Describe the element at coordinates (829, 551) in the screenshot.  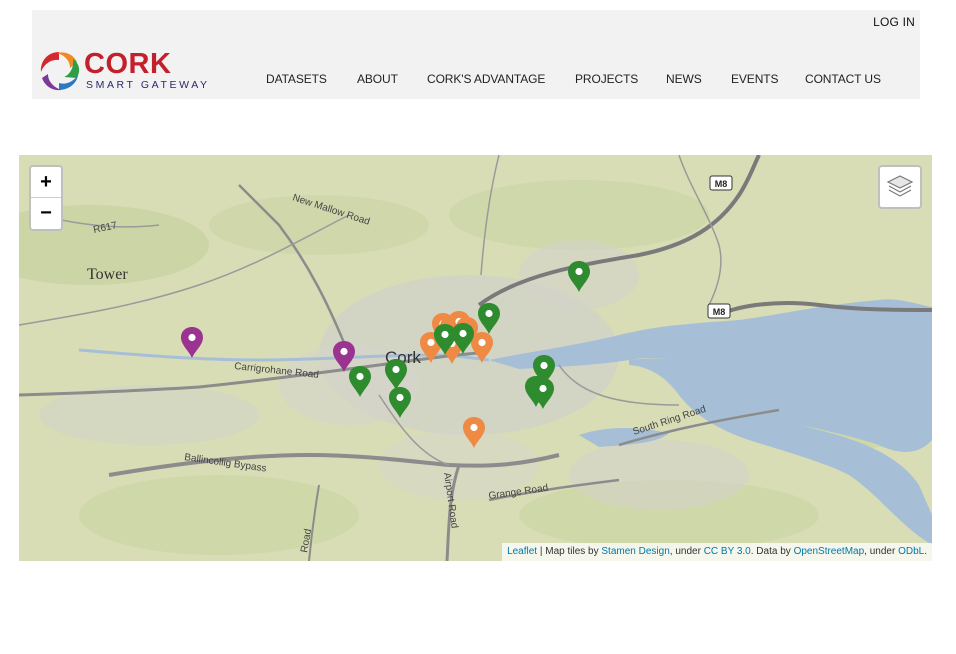
I see `attribution-osm-link: OpenStreetMap` at that location.